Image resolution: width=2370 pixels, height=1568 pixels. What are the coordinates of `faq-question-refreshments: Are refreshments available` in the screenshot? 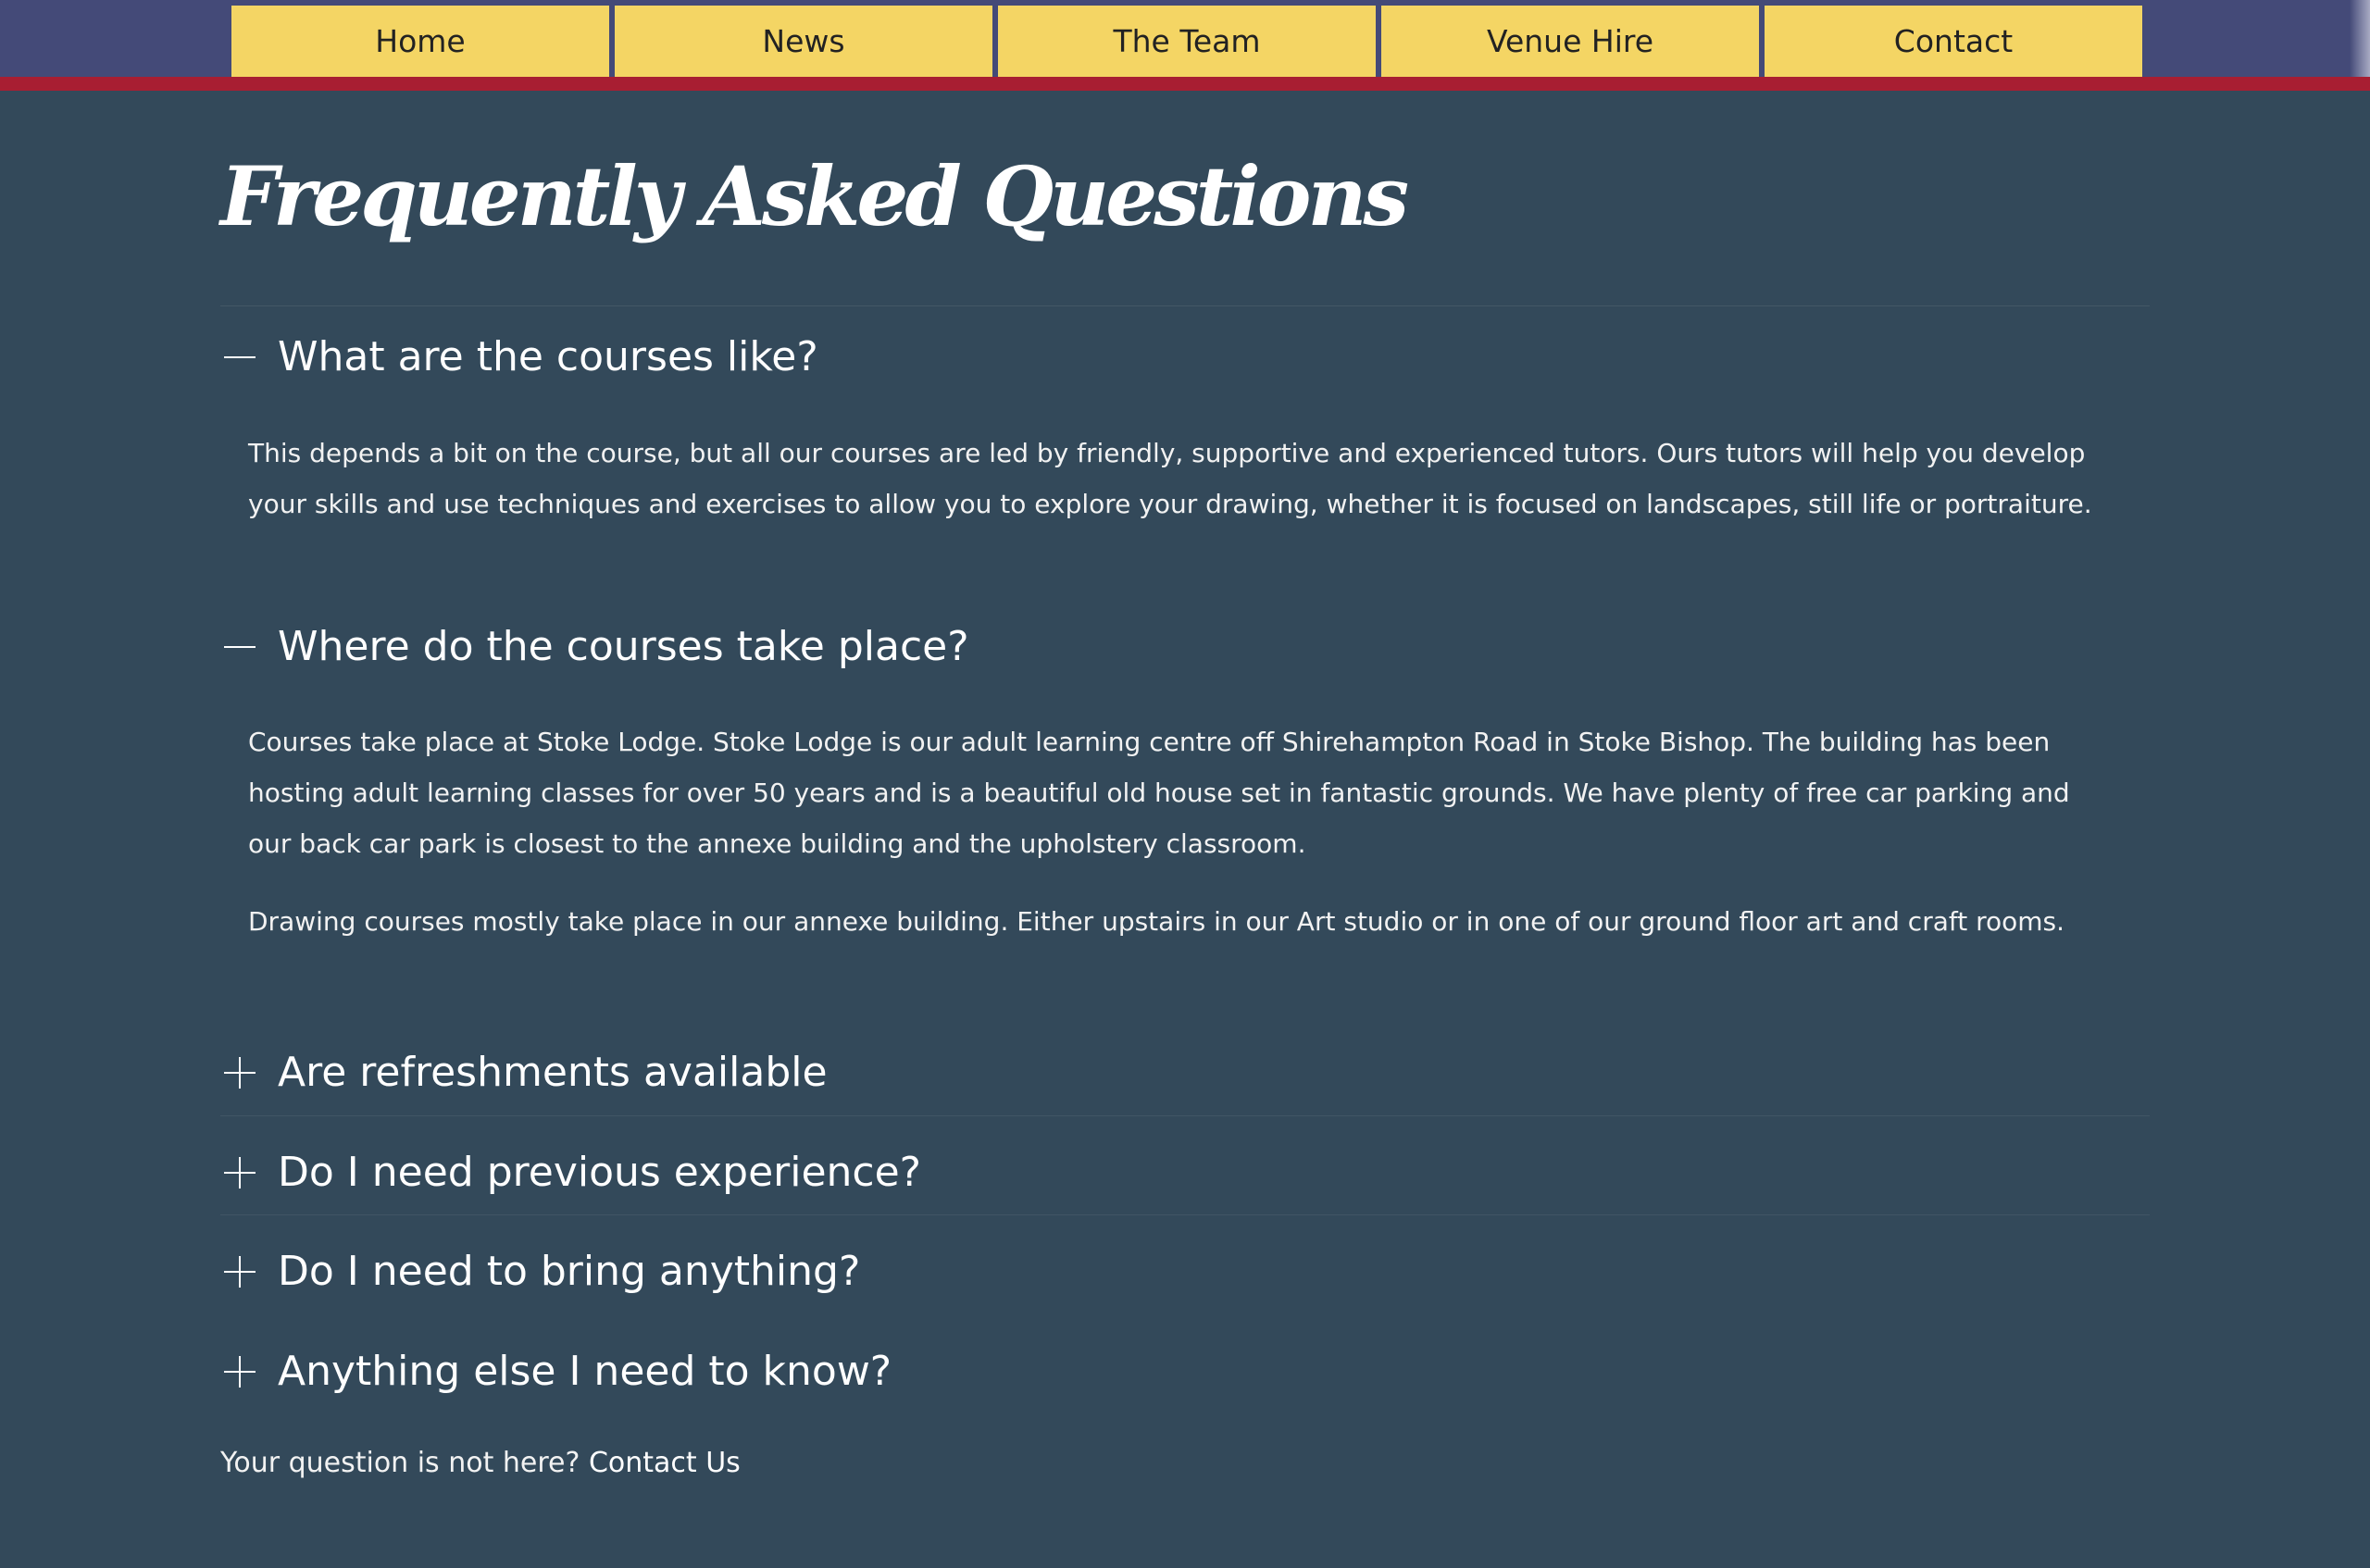 It's located at (524, 1072).